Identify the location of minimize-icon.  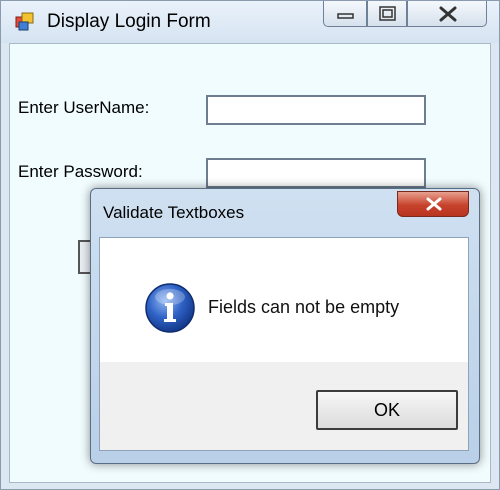
(345, 16).